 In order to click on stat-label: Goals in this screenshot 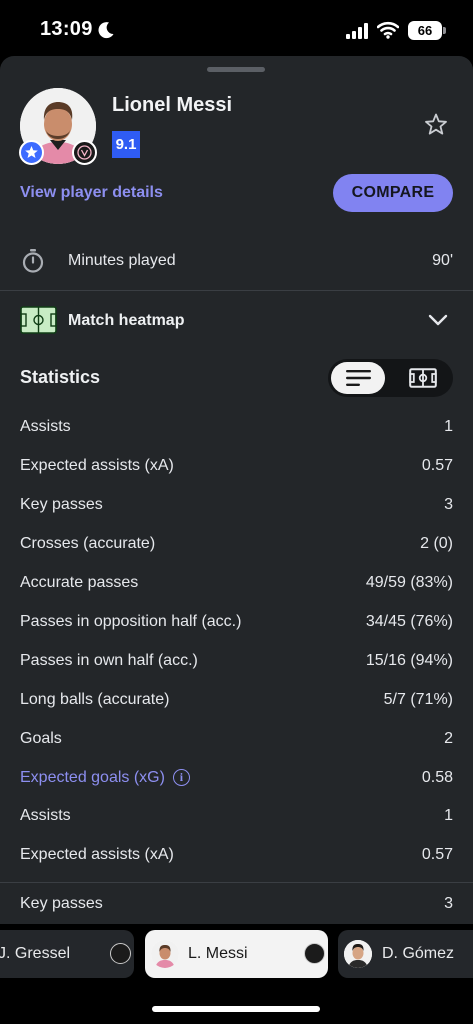, I will do `click(41, 738)`.